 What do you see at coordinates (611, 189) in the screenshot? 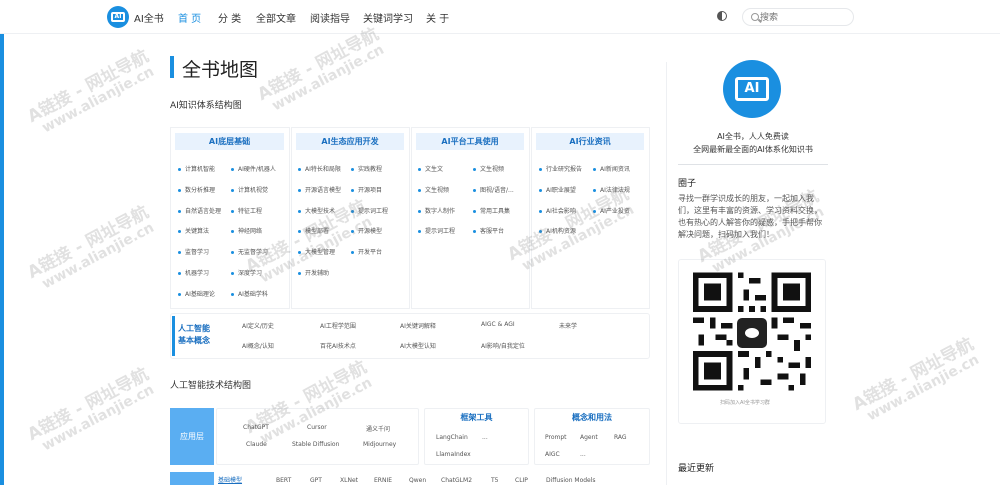
I see `kmap-item: AI法律法规` at bounding box center [611, 189].